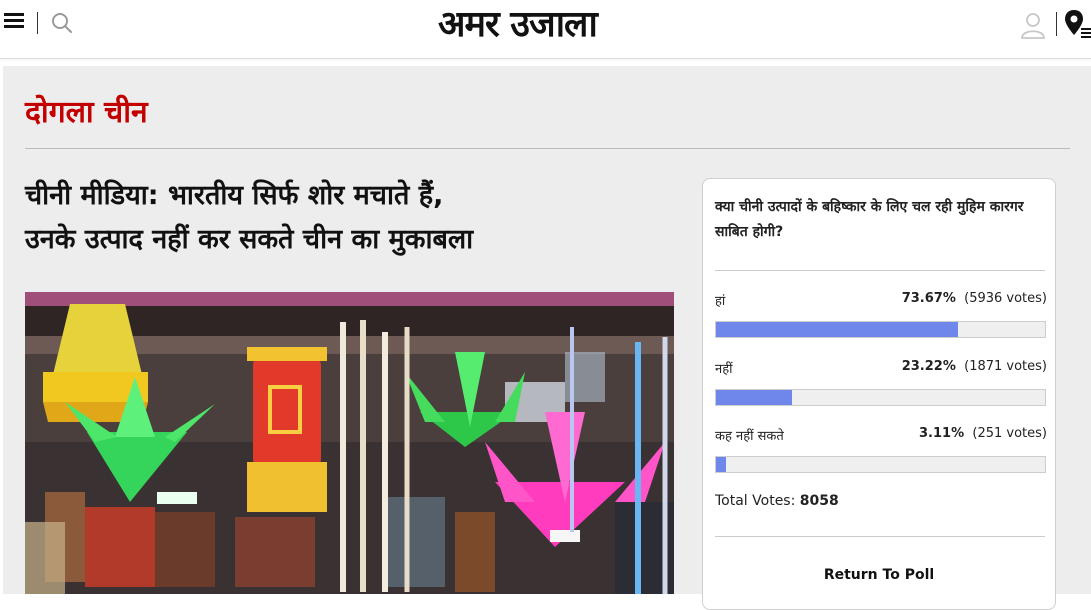 Image resolution: width=1091 pixels, height=610 pixels. Describe the element at coordinates (819, 501) in the screenshot. I see `poll-total-value: 8058` at that location.